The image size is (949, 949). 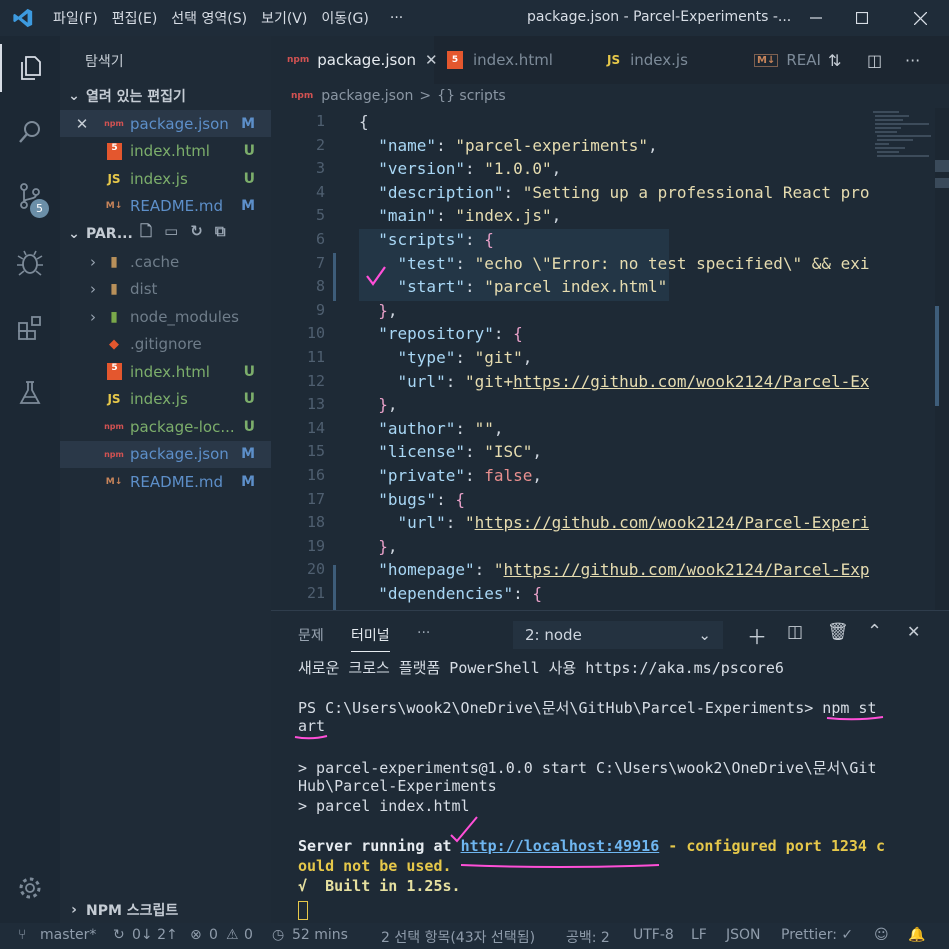 What do you see at coordinates (179, 123) in the screenshot?
I see `file-name: package.json` at bounding box center [179, 123].